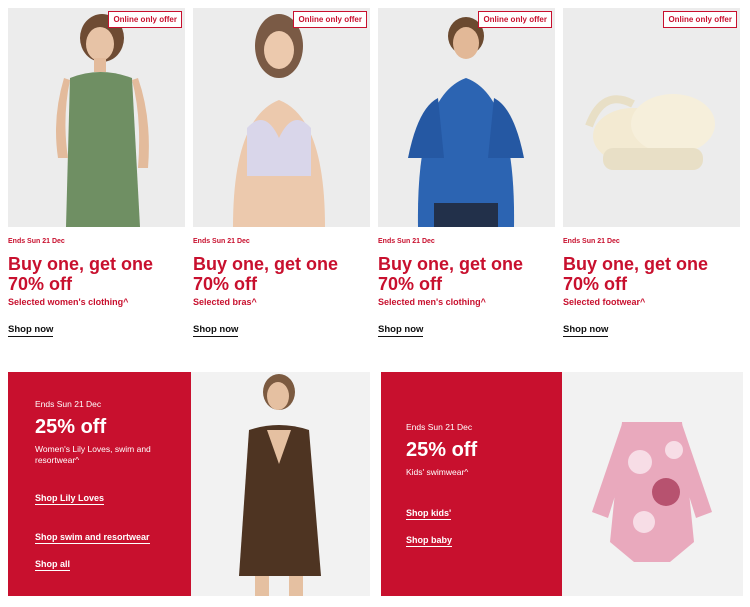  I want to click on woman-green-top-illustration, so click(96, 117).